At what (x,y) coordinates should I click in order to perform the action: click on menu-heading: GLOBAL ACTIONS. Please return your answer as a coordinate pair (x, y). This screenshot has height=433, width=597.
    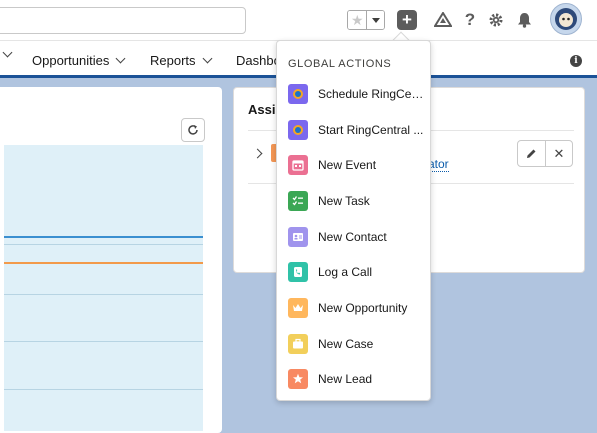
    Looking at the image, I should click on (340, 64).